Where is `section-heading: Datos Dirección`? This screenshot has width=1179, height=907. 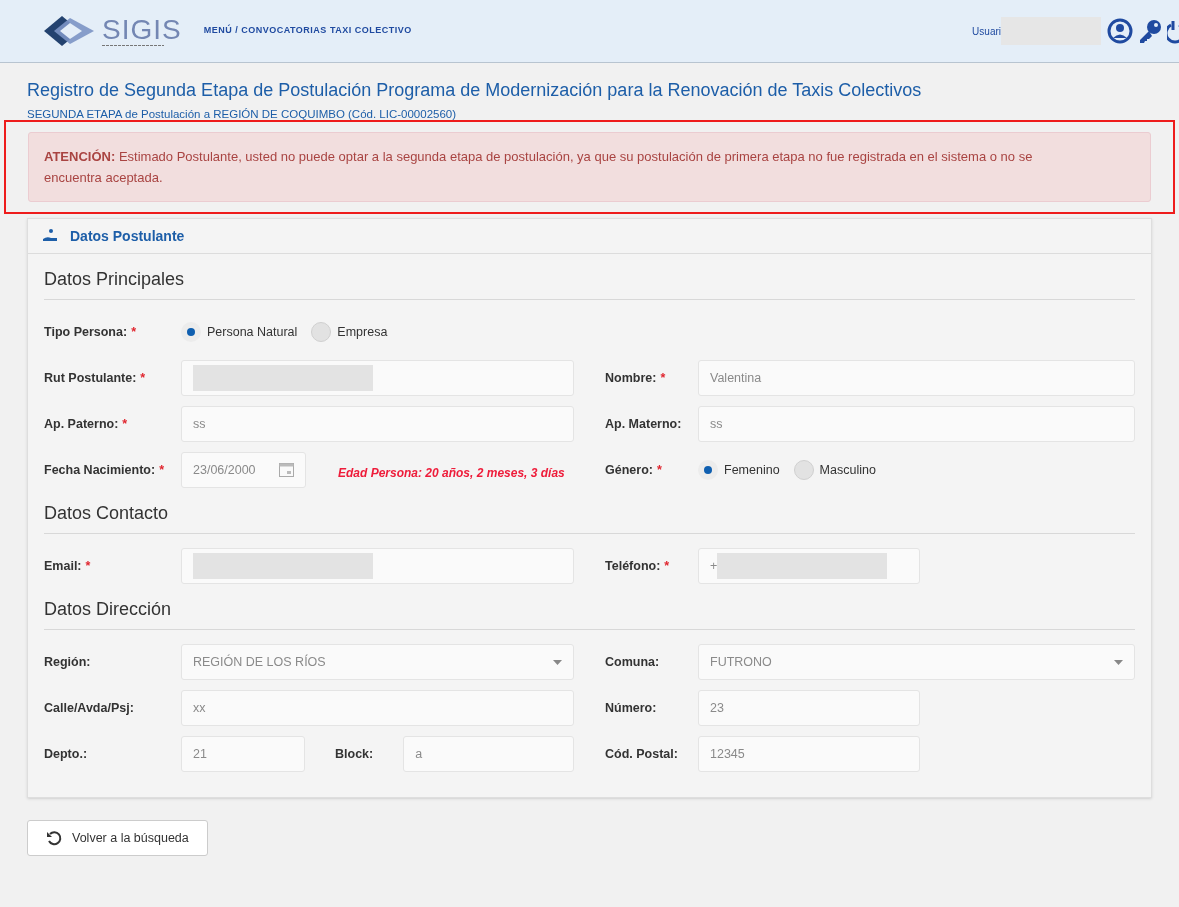
section-heading: Datos Dirección is located at coordinates (589, 613).